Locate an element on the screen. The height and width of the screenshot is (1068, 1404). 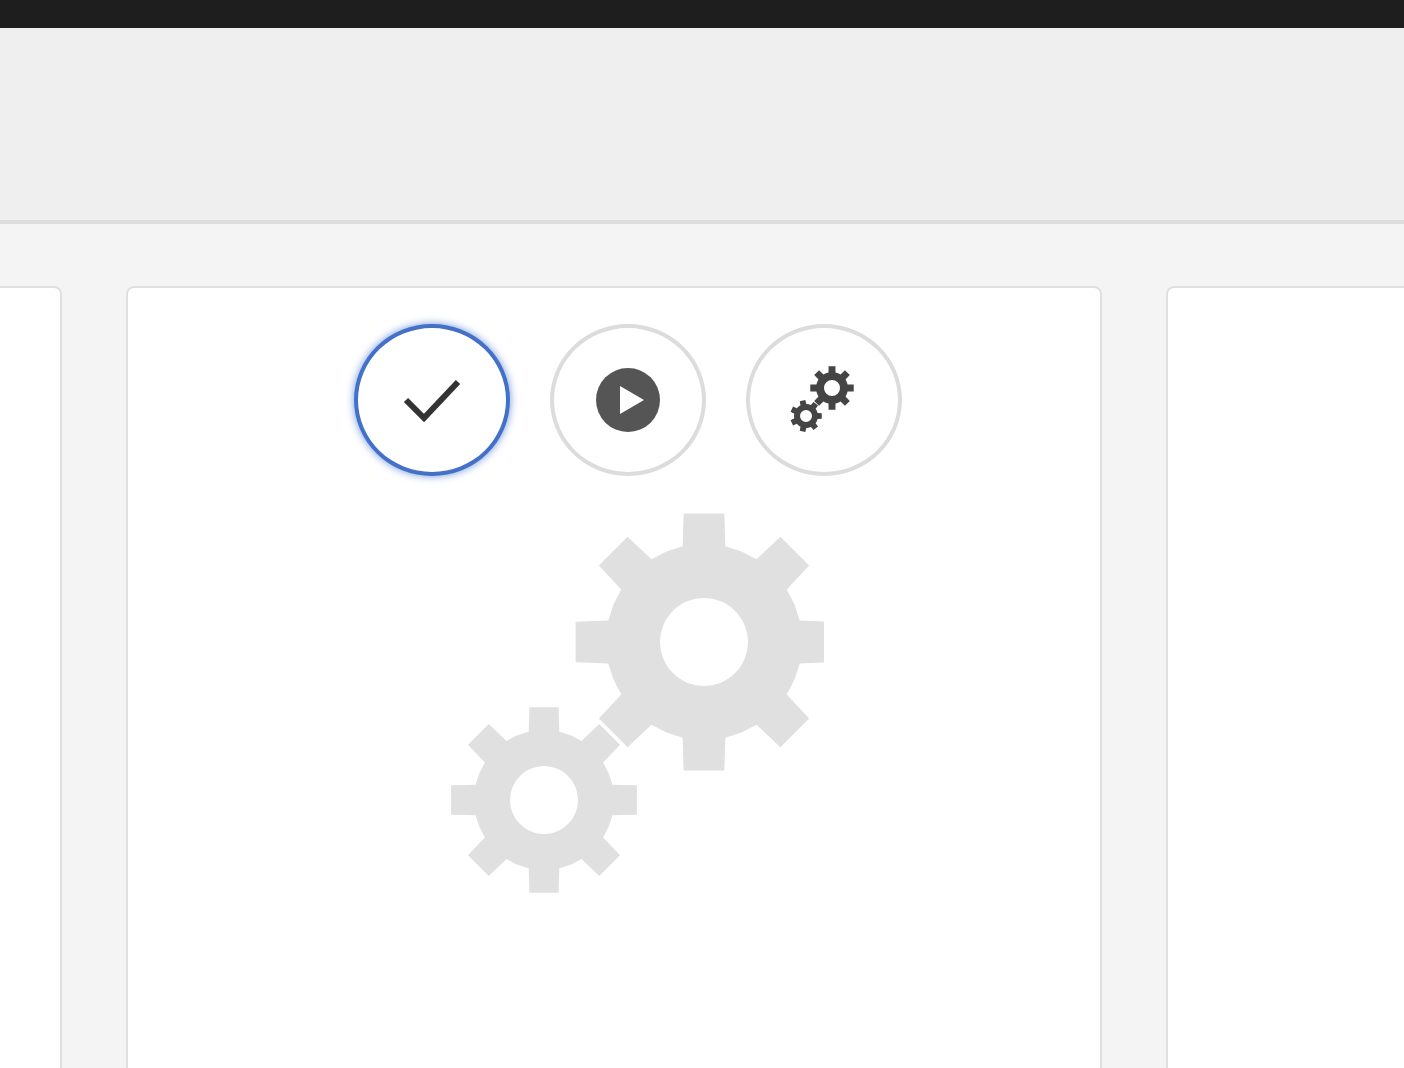
checkmark-icon is located at coordinates (432, 400).